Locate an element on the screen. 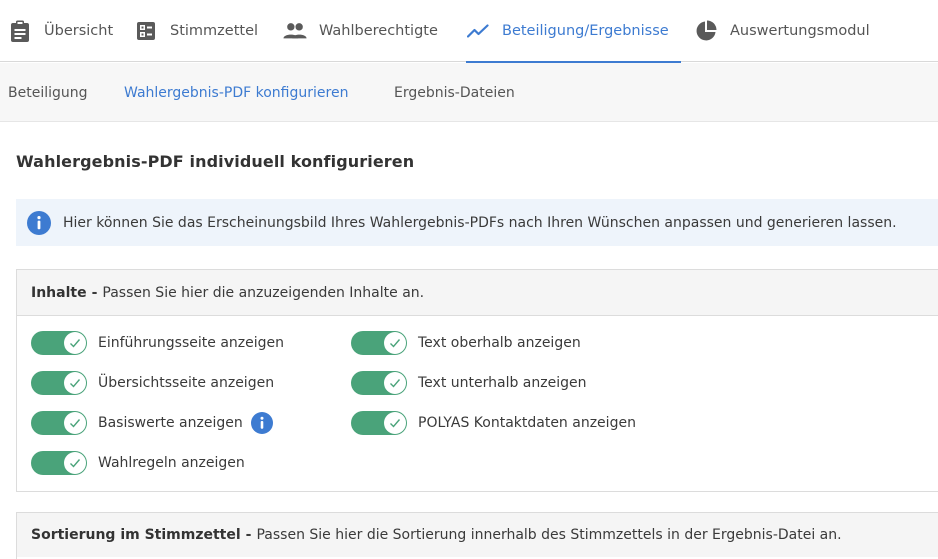 Image resolution: width=938 pixels, height=559 pixels. tab-label: Auswertungsmodul is located at coordinates (800, 31).